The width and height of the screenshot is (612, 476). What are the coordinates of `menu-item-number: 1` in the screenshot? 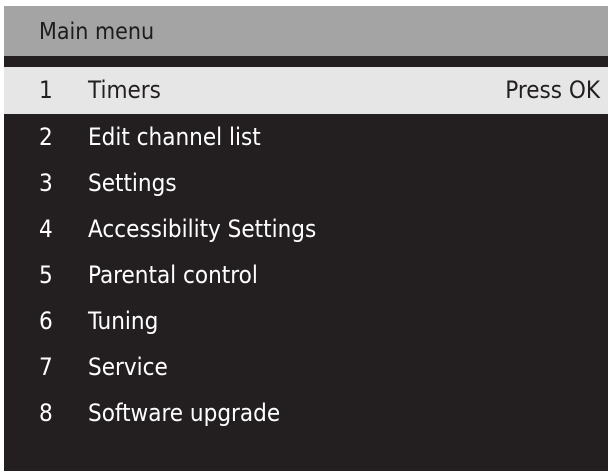 It's located at (46, 90).